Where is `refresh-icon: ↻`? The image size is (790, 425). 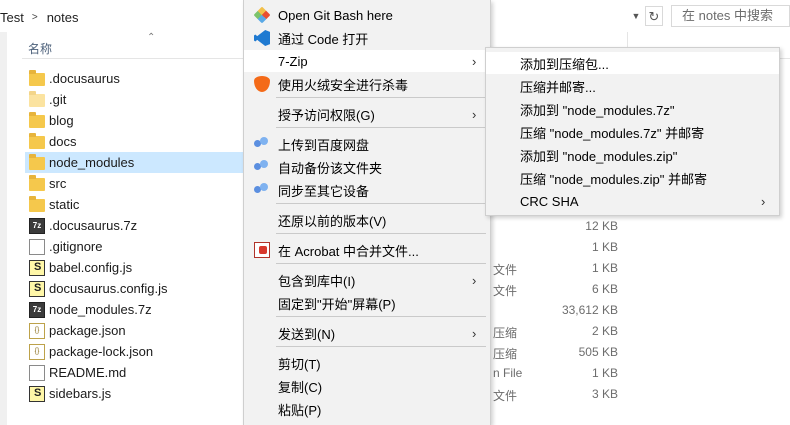
refresh-icon: ↻ is located at coordinates (654, 16).